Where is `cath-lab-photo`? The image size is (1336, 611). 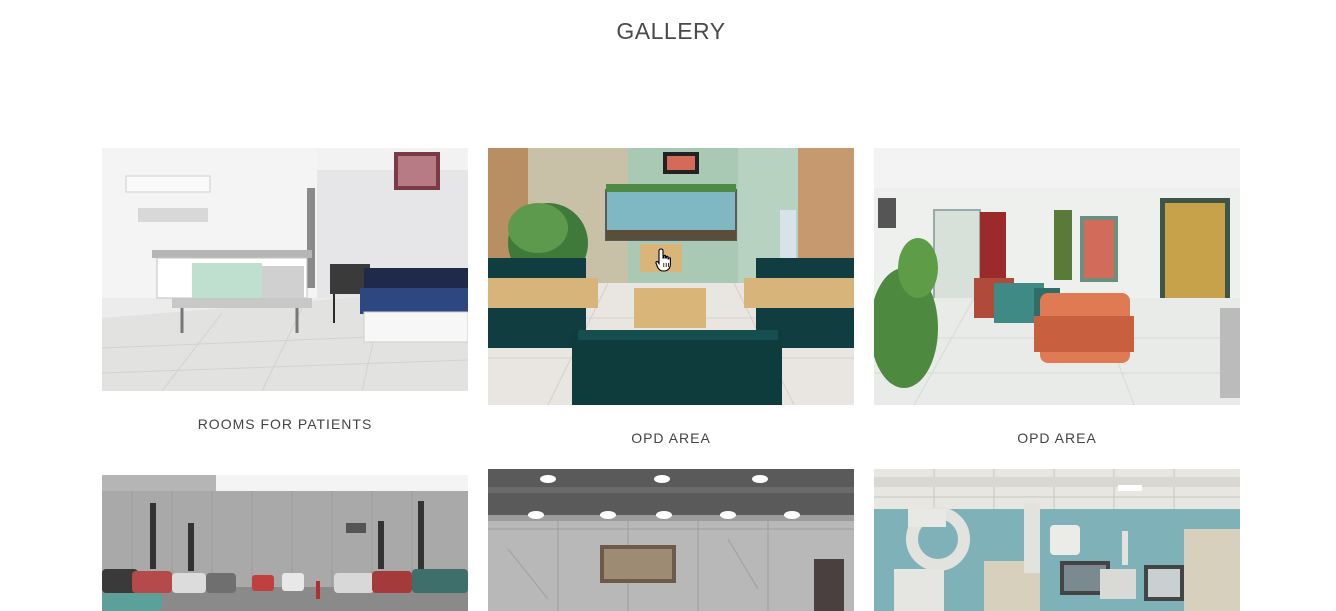
cath-lab-photo is located at coordinates (1057, 540).